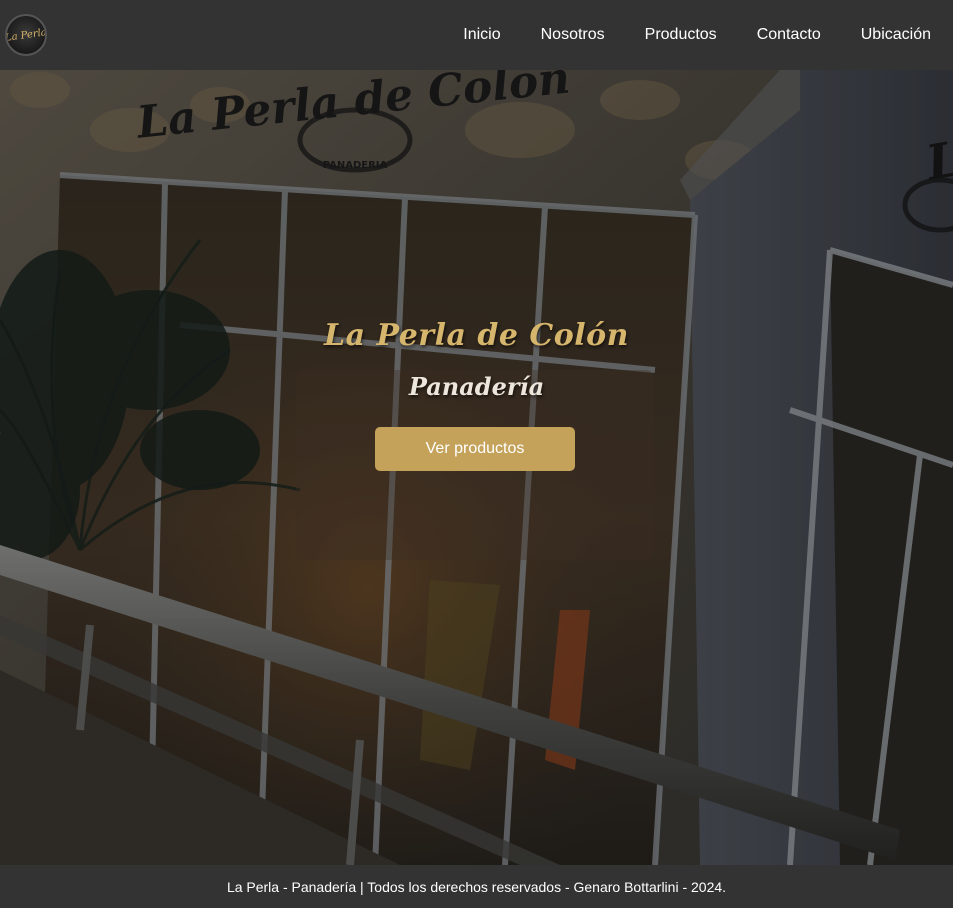 This screenshot has width=953, height=908. I want to click on view-products-button: Ver productos, so click(475, 449).